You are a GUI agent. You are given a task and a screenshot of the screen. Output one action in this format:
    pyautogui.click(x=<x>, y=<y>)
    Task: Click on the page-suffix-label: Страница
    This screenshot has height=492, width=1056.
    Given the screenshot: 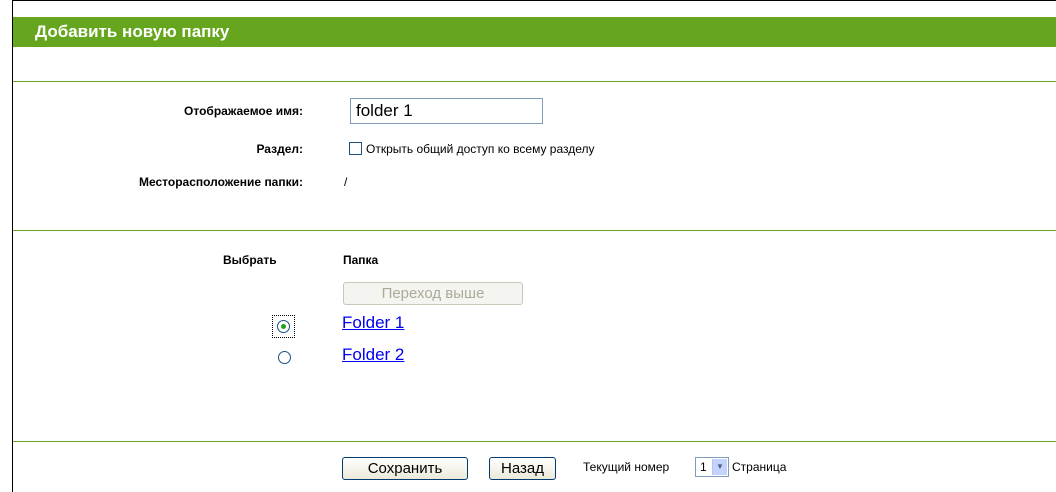 What is the action you would take?
    pyautogui.click(x=759, y=467)
    